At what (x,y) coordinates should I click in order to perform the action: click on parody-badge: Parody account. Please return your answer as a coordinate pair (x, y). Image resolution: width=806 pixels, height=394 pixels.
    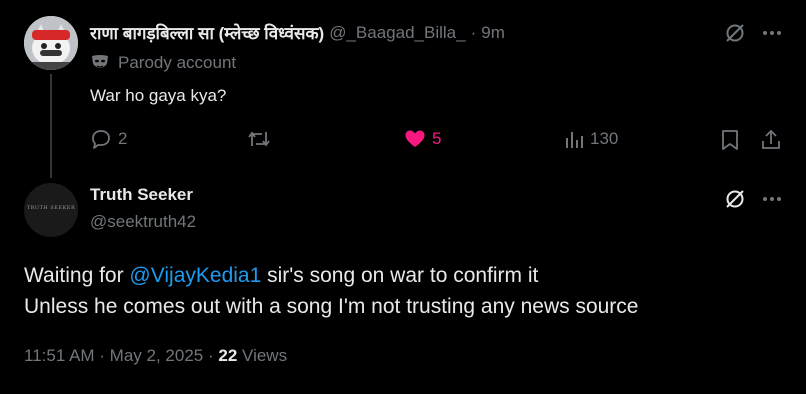
    Looking at the image, I should click on (163, 63).